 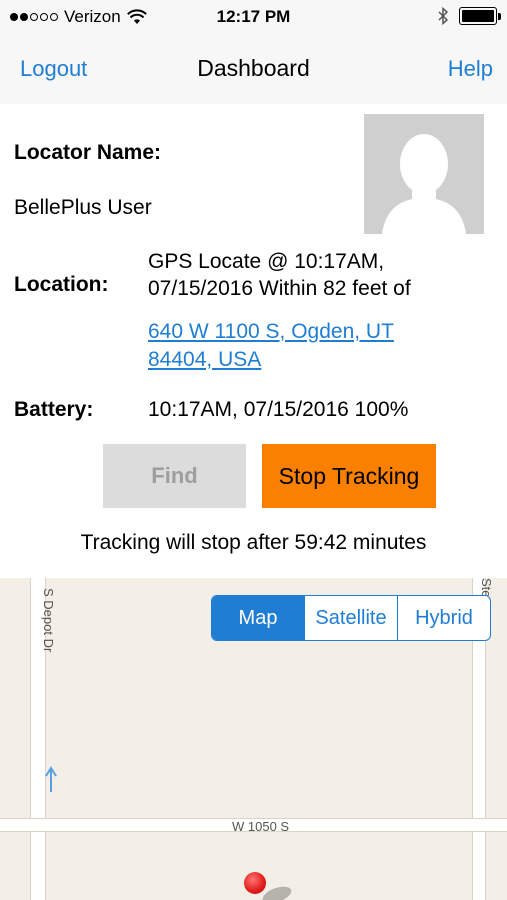 I want to click on battery-value: 10:17AM, 07/15/2016 100%, so click(x=278, y=409).